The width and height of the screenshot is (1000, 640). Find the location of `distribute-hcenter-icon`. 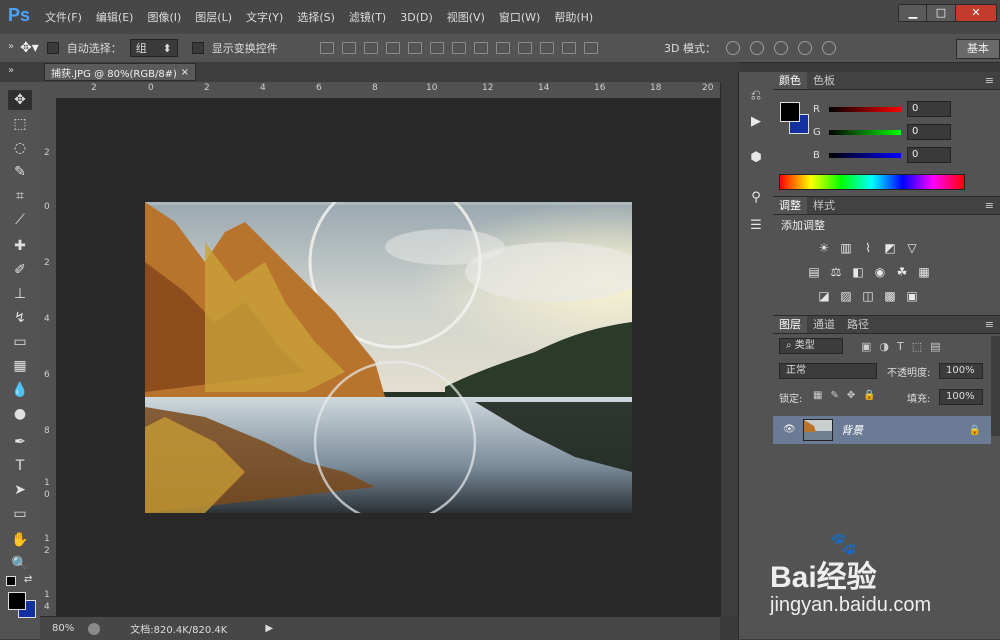

distribute-hcenter-icon is located at coordinates (547, 48).